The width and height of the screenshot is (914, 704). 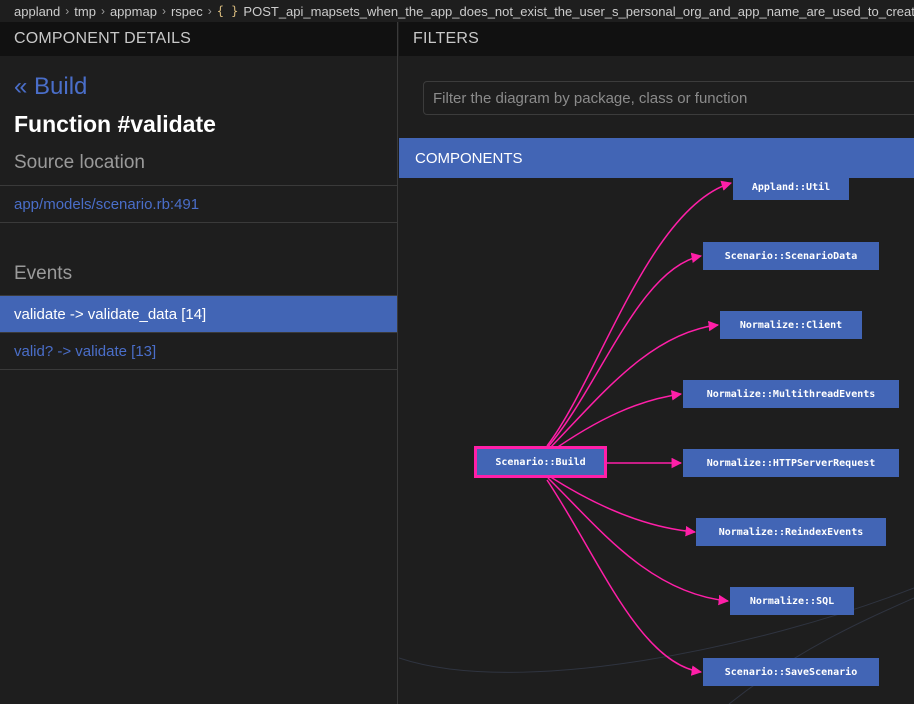 I want to click on edge-reindex-events, so click(x=622, y=506).